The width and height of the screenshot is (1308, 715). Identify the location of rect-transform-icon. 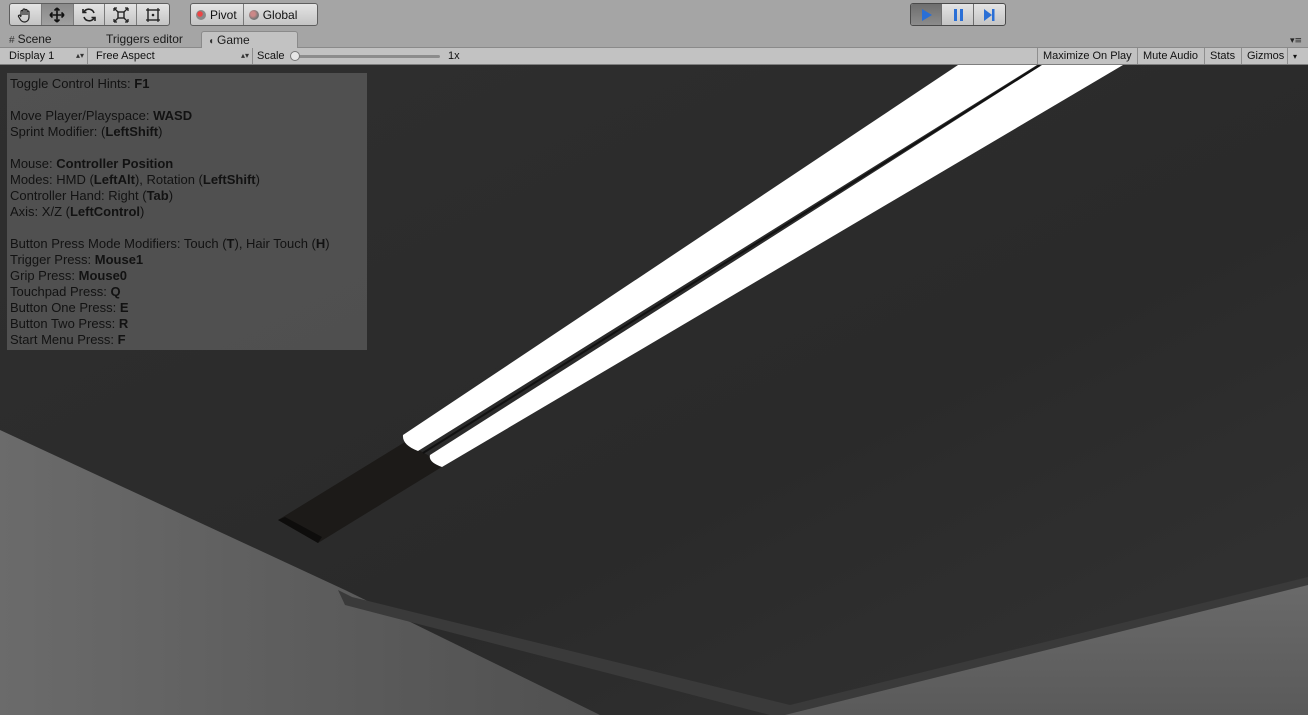
(153, 14).